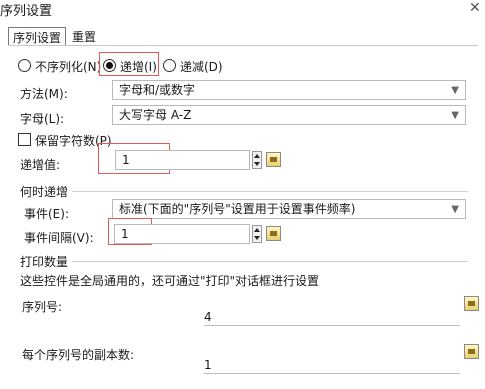 The width and height of the screenshot is (485, 389). Describe the element at coordinates (46, 214) in the screenshot. I see `event-label: 事件(E):` at that location.